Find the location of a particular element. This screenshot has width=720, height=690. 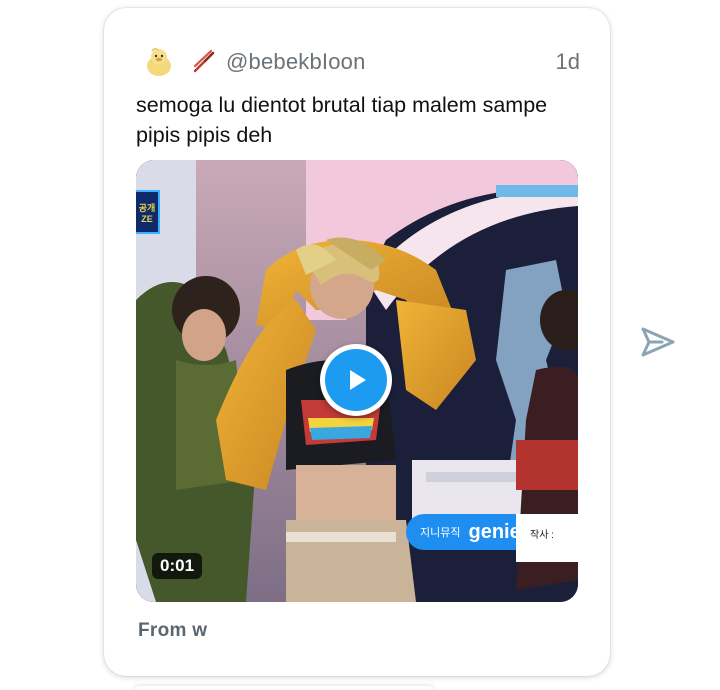

play-icon is located at coordinates (358, 380).